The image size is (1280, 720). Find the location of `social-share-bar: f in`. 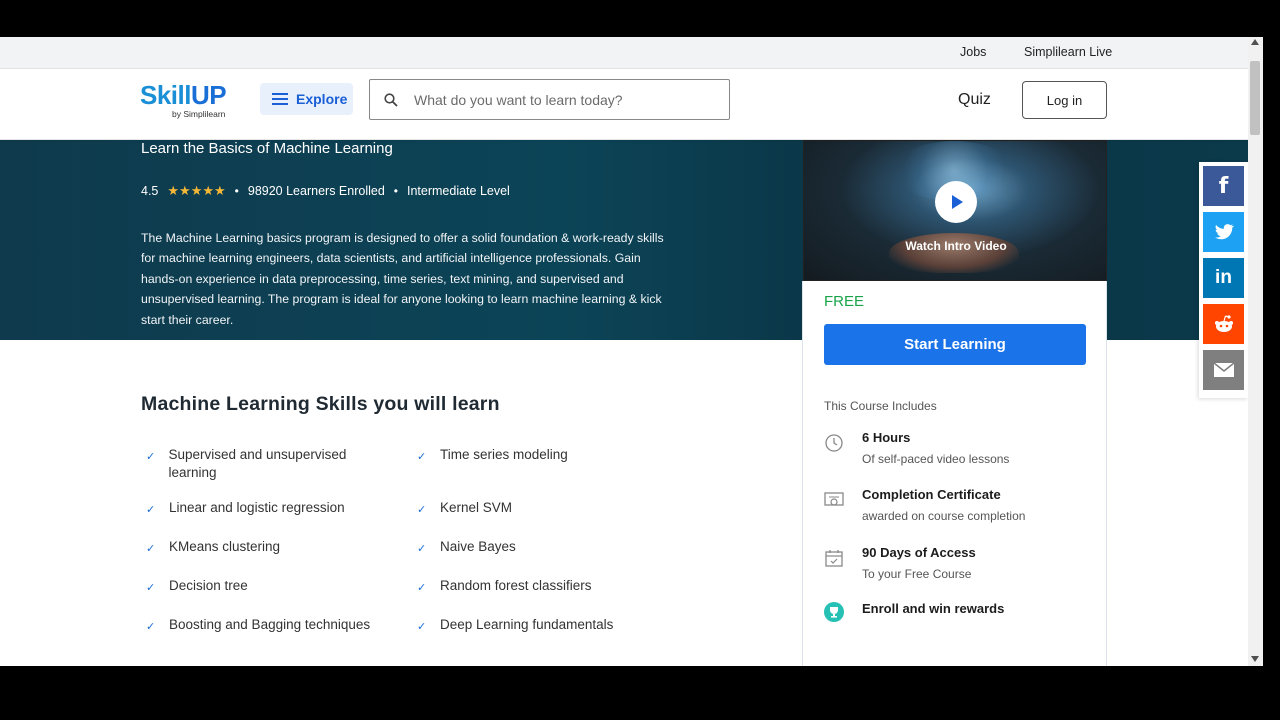

social-share-bar: f in is located at coordinates (1223, 280).